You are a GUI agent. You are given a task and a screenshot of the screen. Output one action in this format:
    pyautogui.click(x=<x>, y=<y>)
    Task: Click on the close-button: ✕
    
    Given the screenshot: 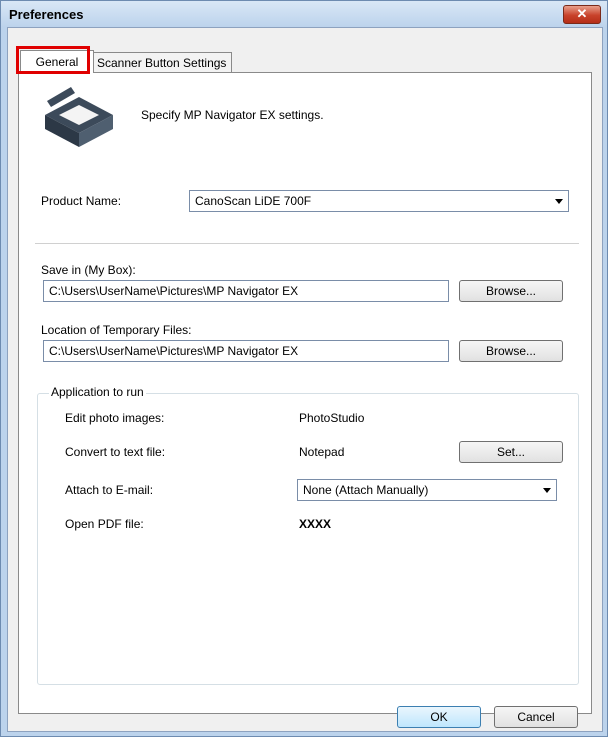 What is the action you would take?
    pyautogui.click(x=582, y=14)
    